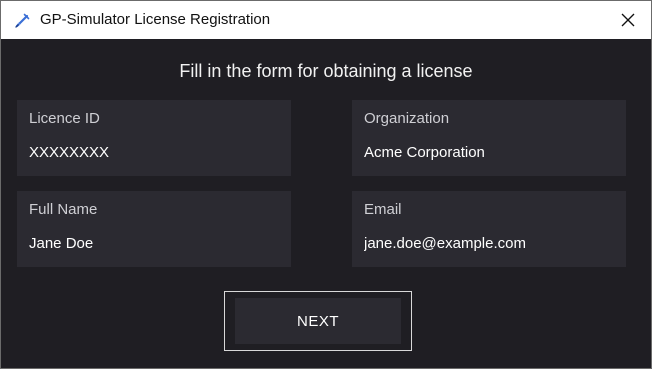 The width and height of the screenshot is (652, 369). What do you see at coordinates (22, 21) in the screenshot?
I see `syringe-icon` at bounding box center [22, 21].